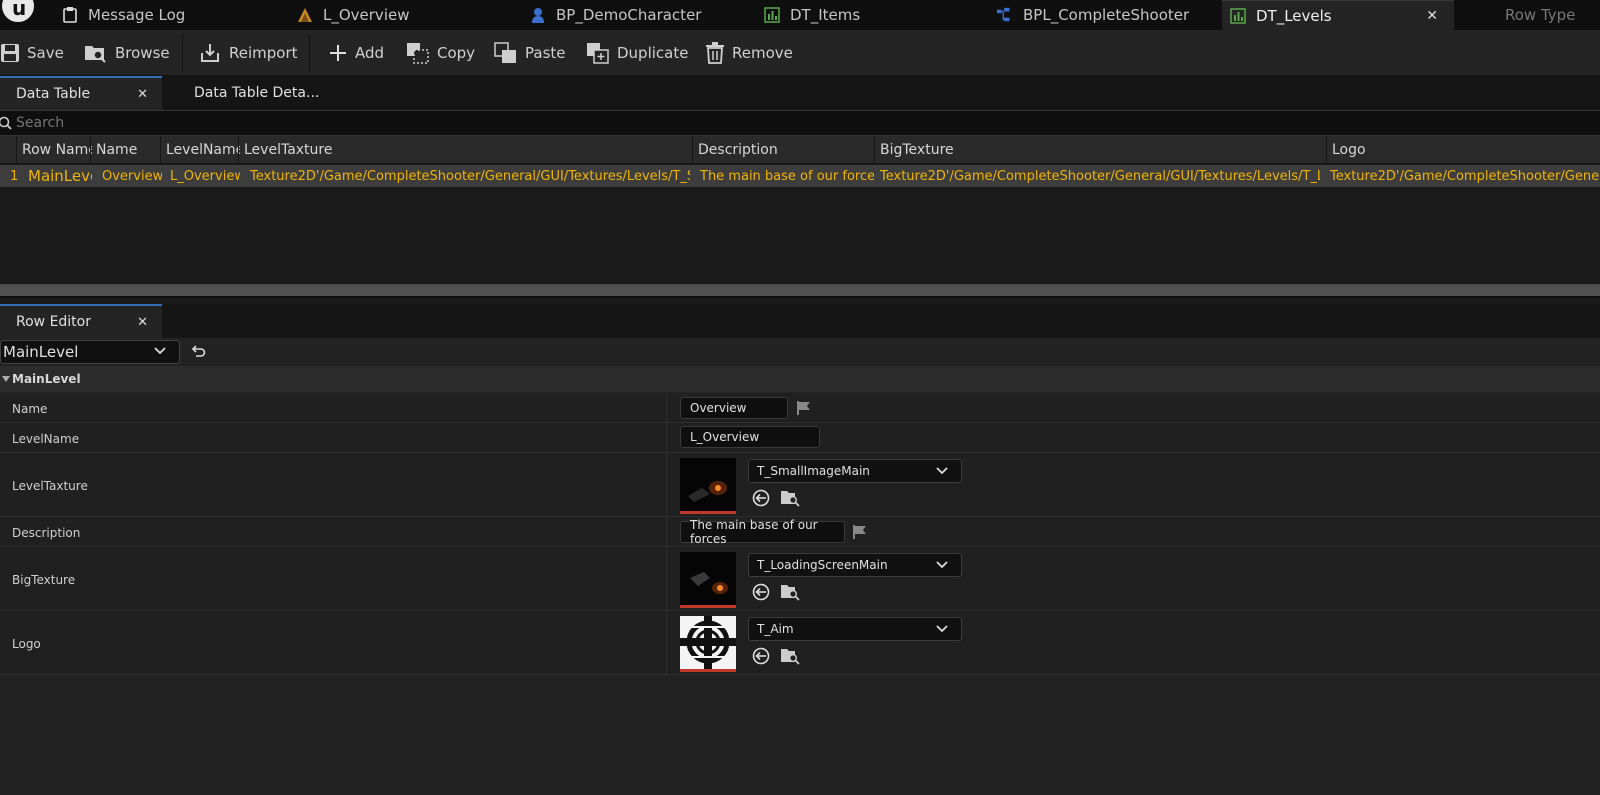 The height and width of the screenshot is (795, 1600). What do you see at coordinates (855, 629) in the screenshot?
I see `logo-asset-dropdown: T_Aim` at bounding box center [855, 629].